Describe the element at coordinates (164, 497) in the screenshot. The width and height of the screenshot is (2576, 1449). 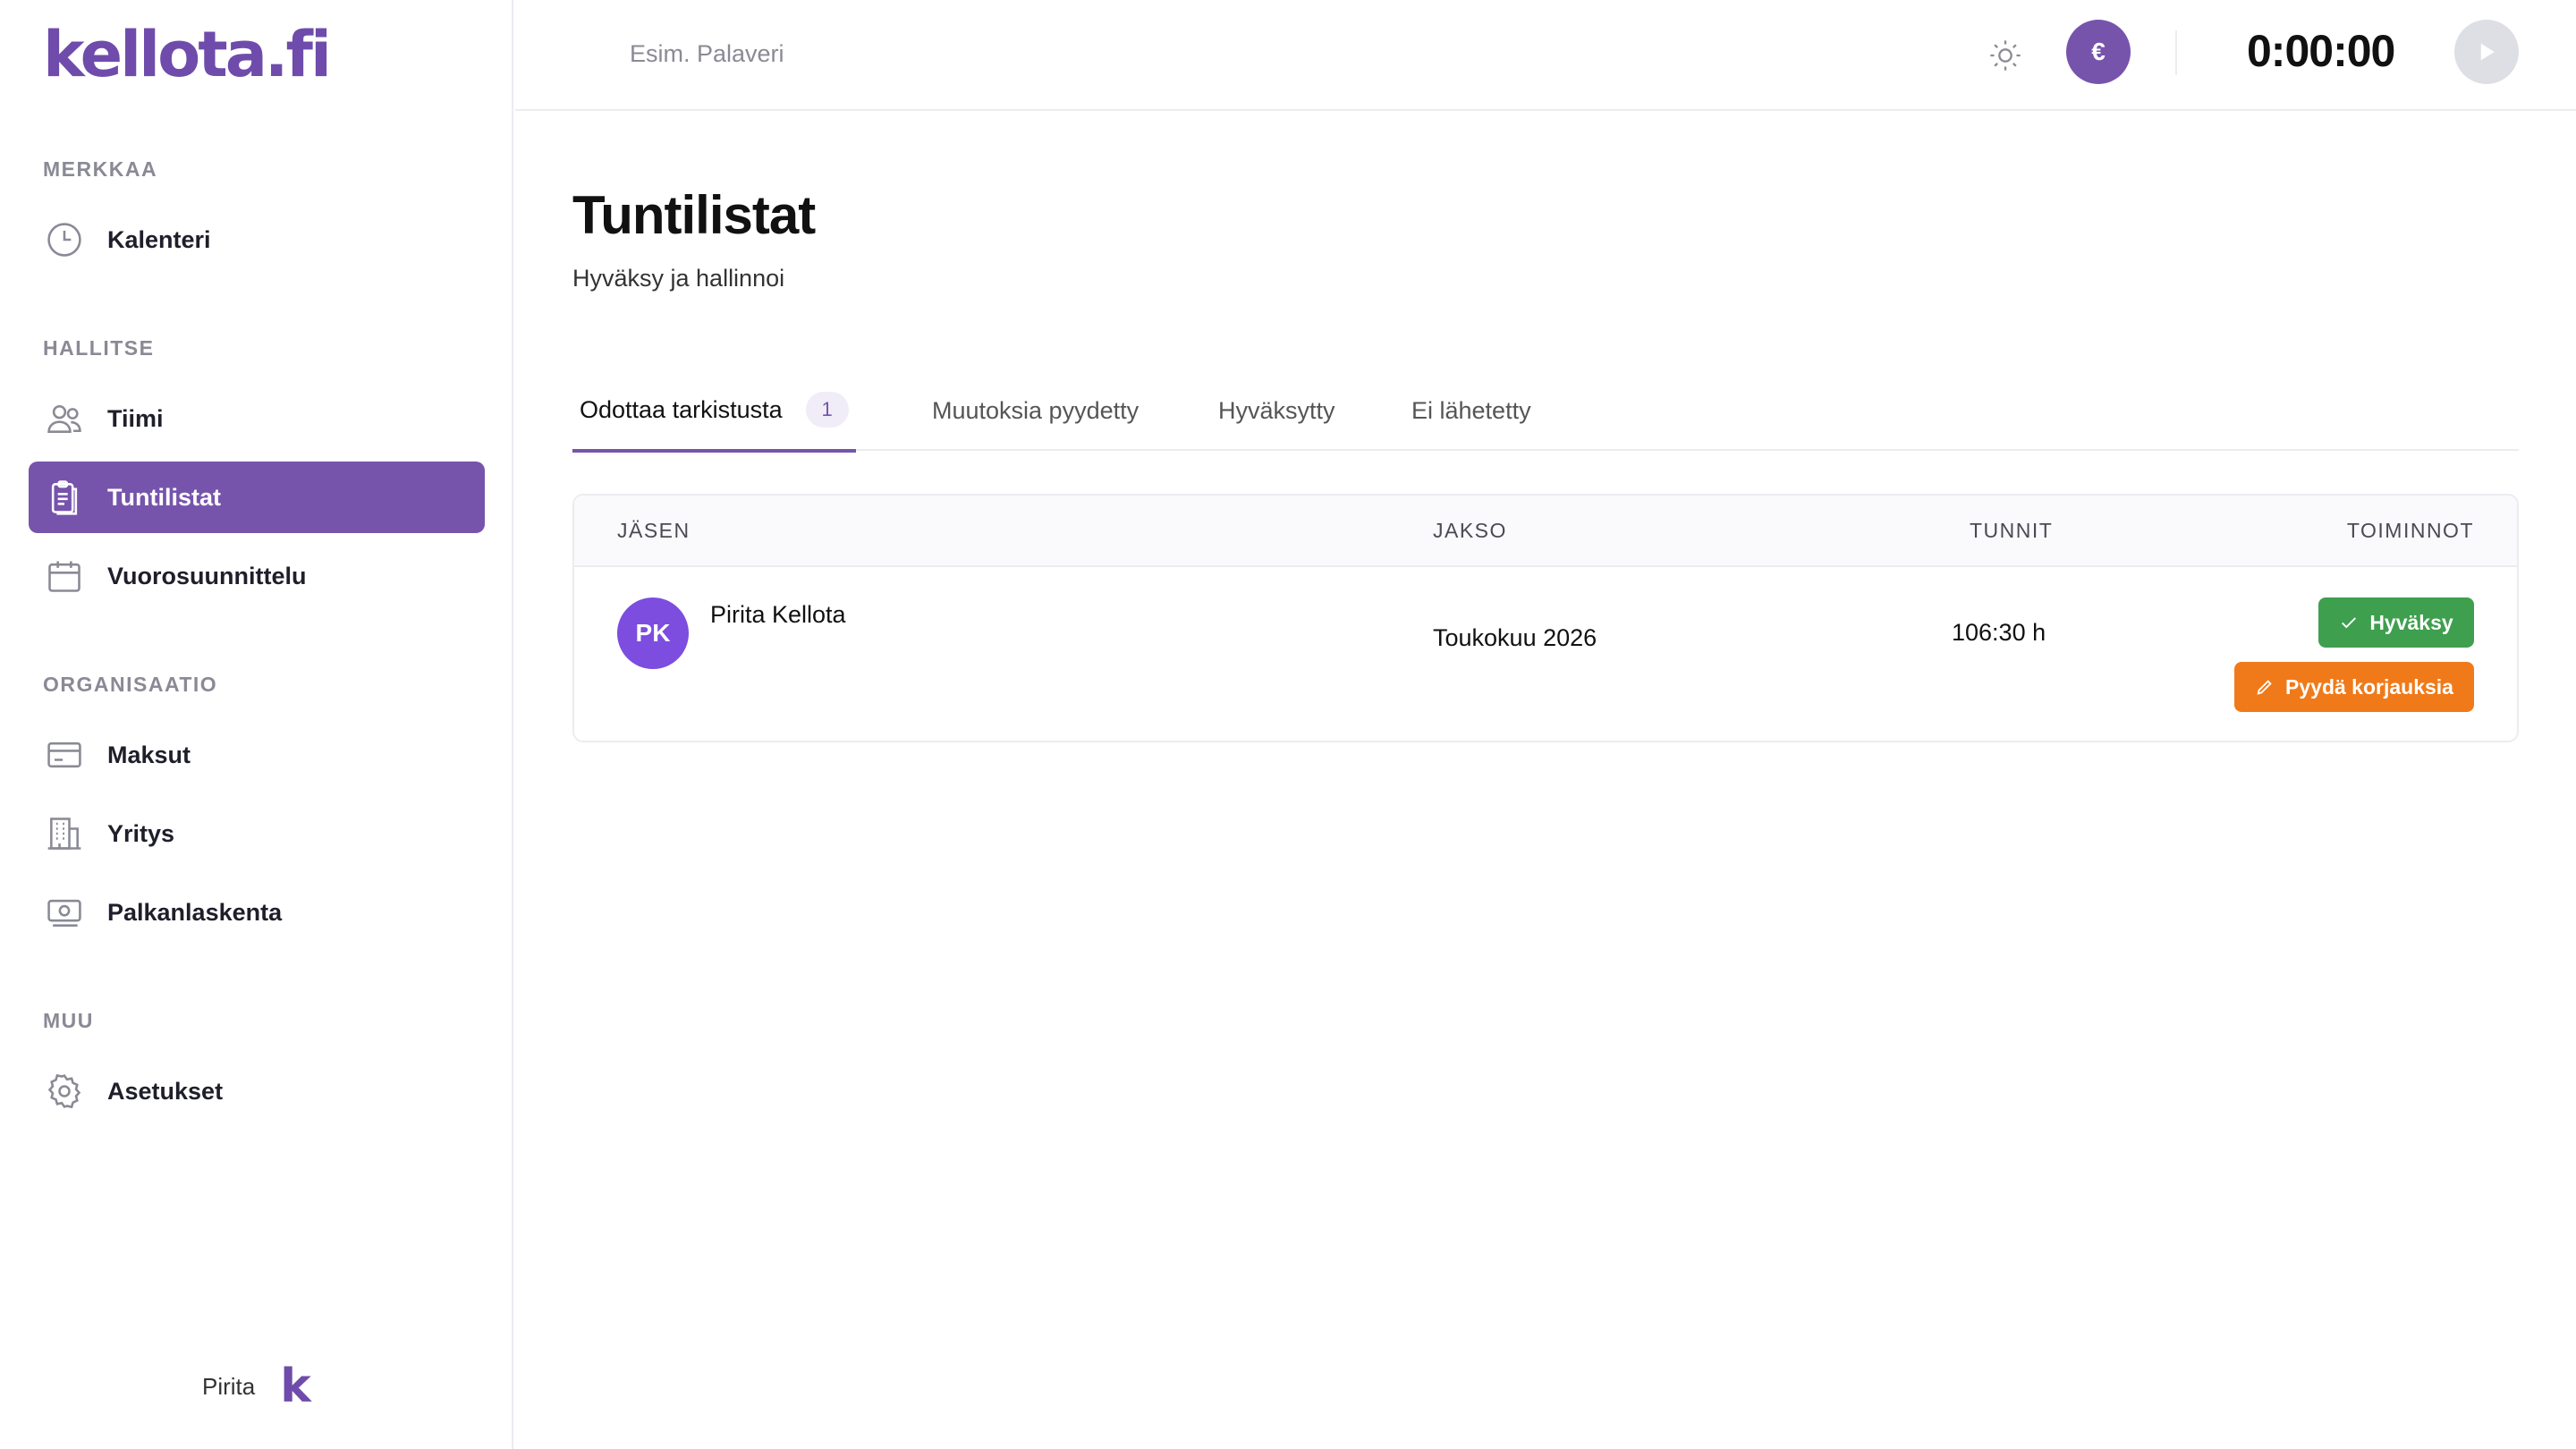
I see `sidebar-item-label: Tuntilistat` at that location.